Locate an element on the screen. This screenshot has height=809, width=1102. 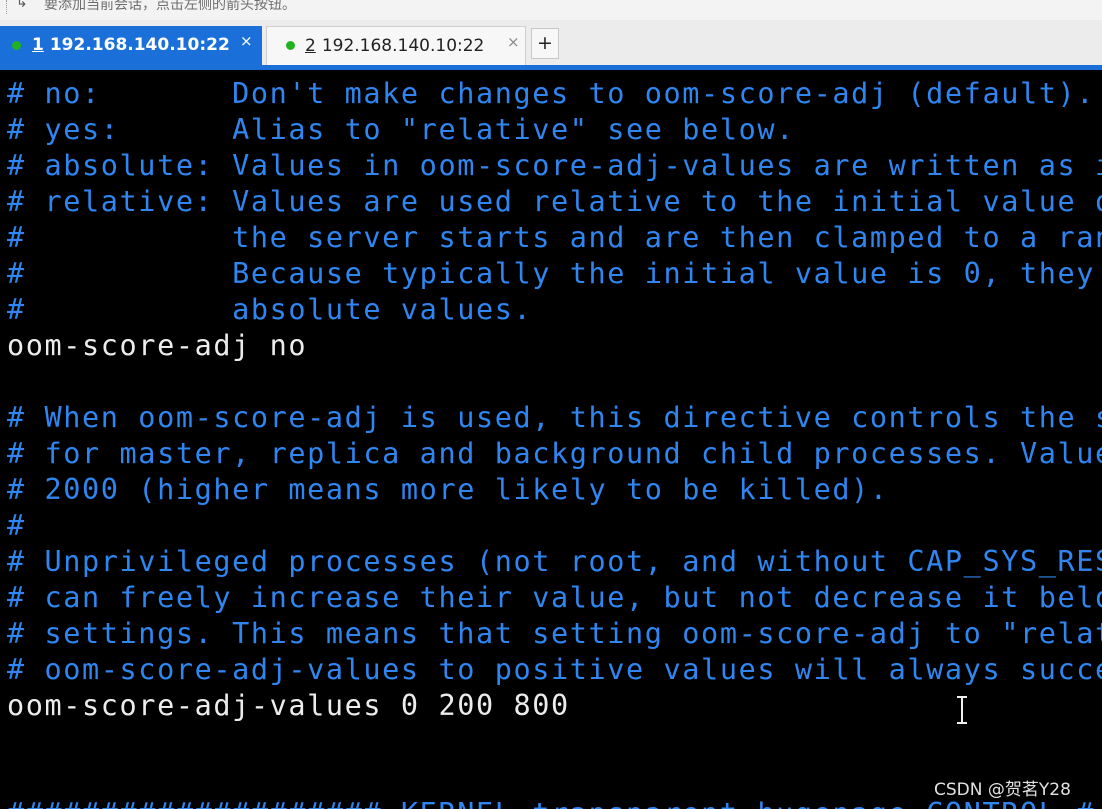
tab-title: 2 192.168.140.10:22 is located at coordinates (394, 46).